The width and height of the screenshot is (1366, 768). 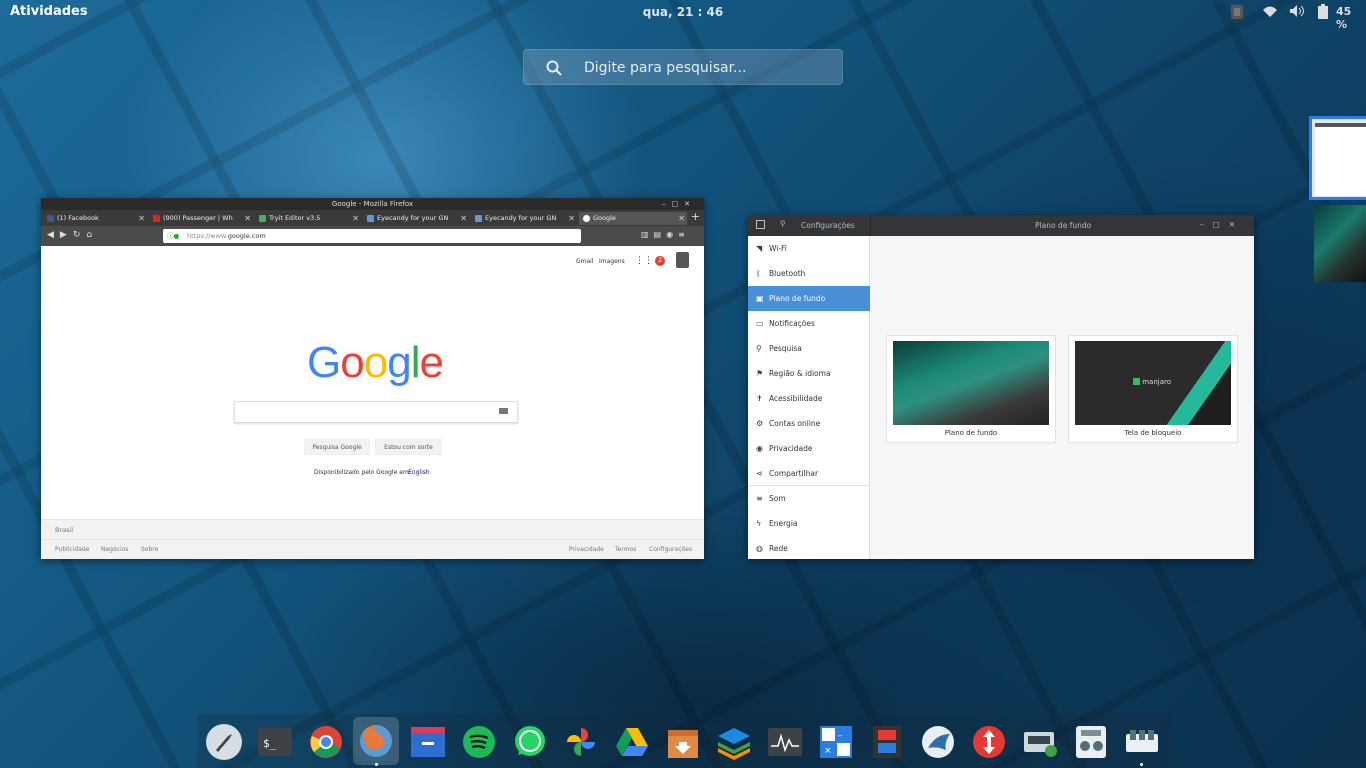 I want to click on gnome-look-icon, so click(x=370, y=218).